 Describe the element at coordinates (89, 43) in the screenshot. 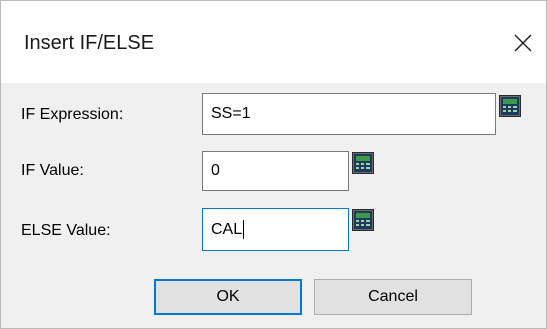

I see `dialog-title: Insert IF/ELSE` at that location.